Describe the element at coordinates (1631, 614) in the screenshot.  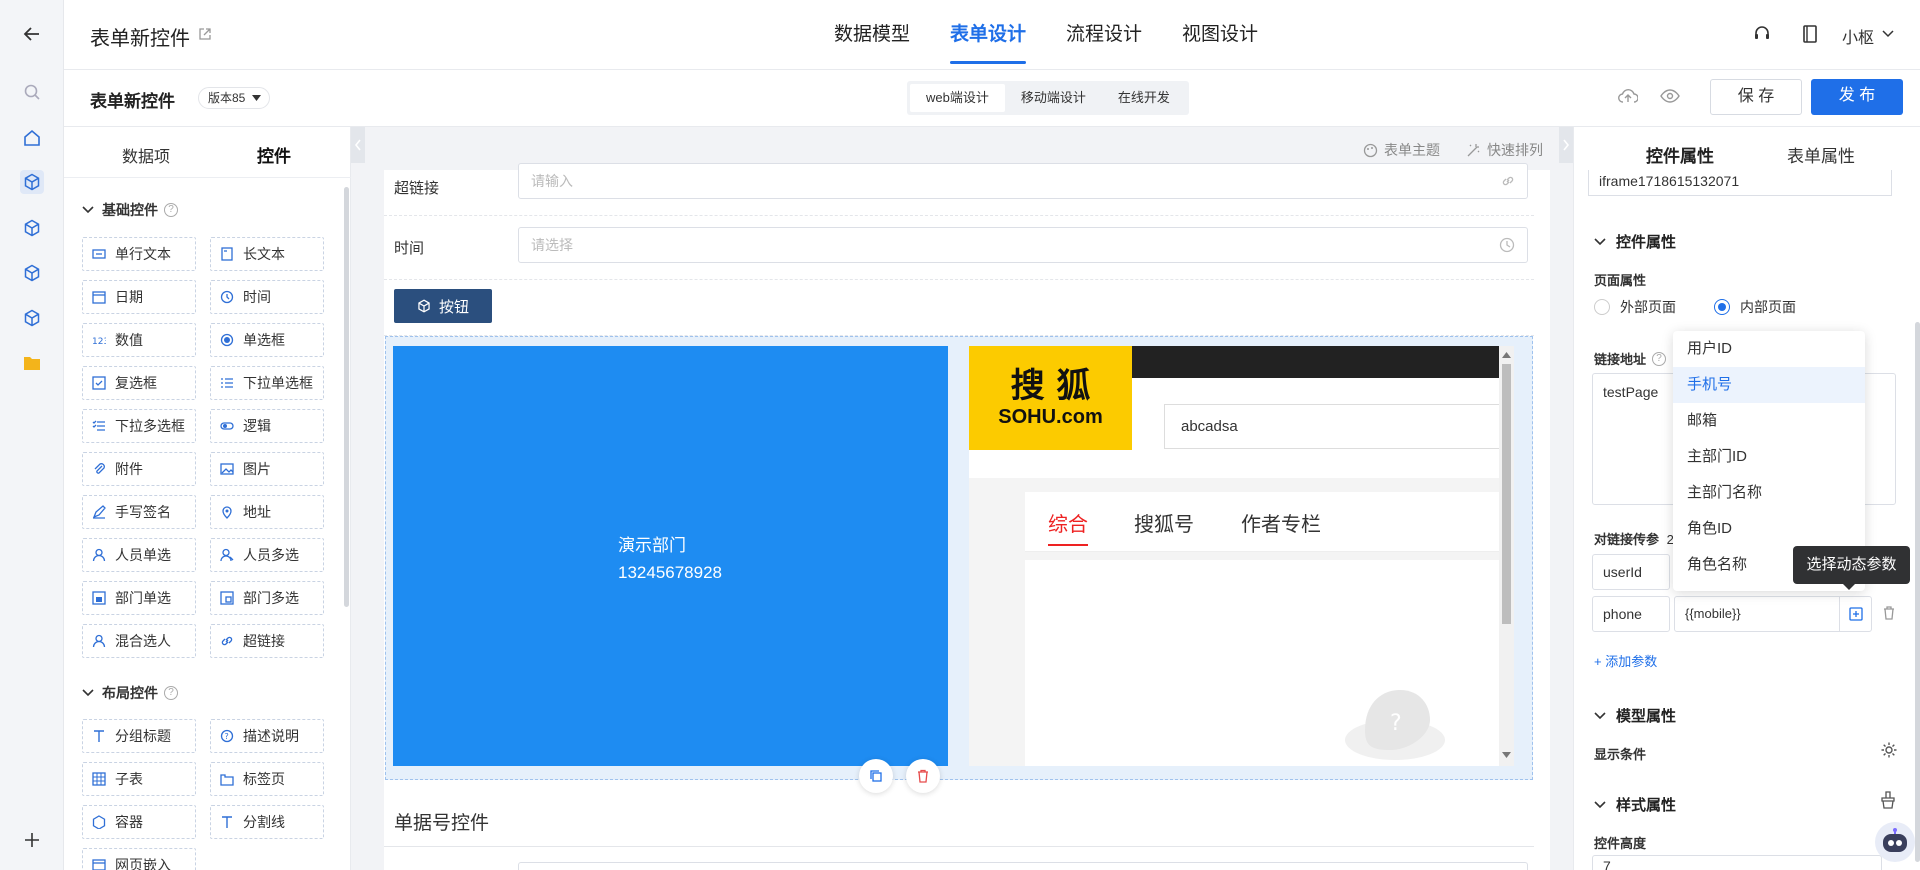
I see `param2-key-input: phone` at that location.